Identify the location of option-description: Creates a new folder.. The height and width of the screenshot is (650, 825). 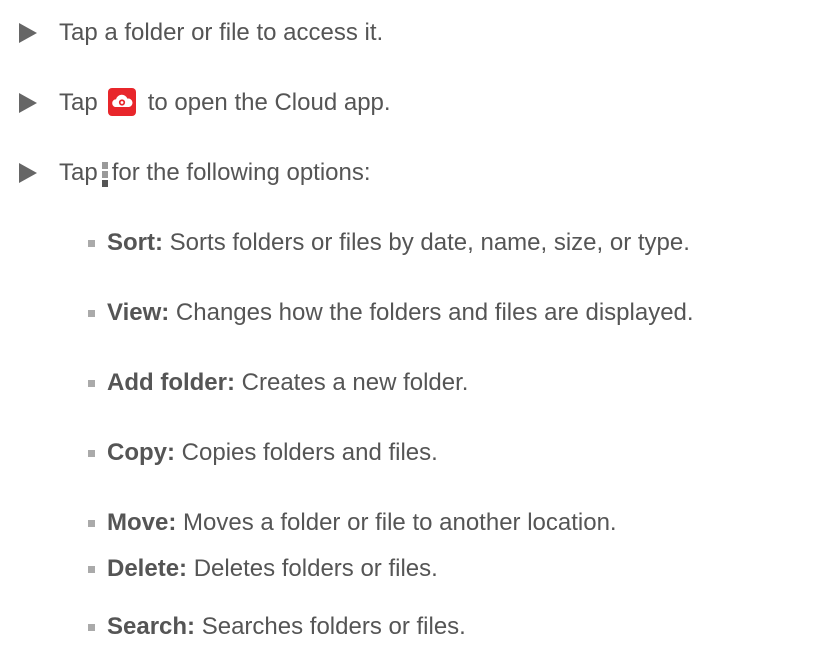
(355, 382).